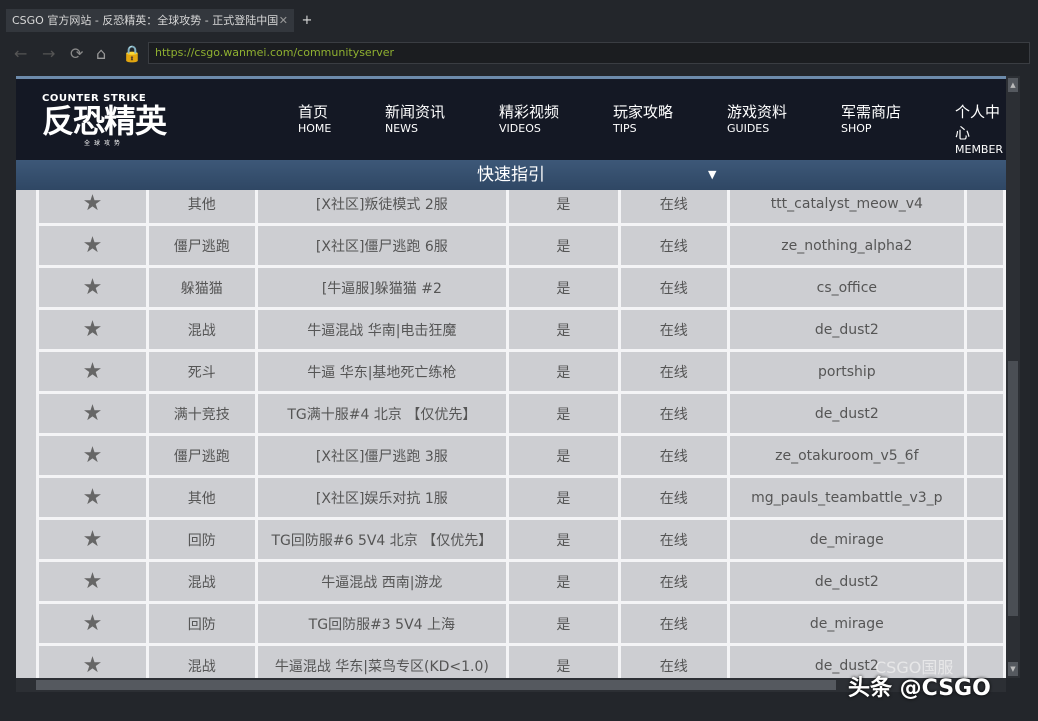  I want to click on server-name: TG回防服#6 5V4 北京 【仅优先】, so click(382, 539).